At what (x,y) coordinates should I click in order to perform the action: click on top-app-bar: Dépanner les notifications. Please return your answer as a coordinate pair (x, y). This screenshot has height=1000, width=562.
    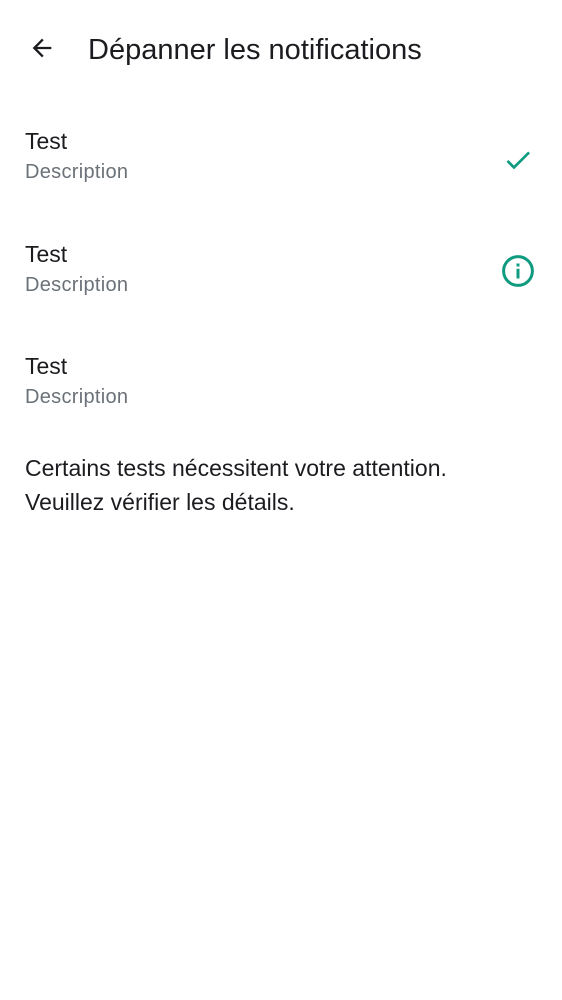
    Looking at the image, I should click on (281, 50).